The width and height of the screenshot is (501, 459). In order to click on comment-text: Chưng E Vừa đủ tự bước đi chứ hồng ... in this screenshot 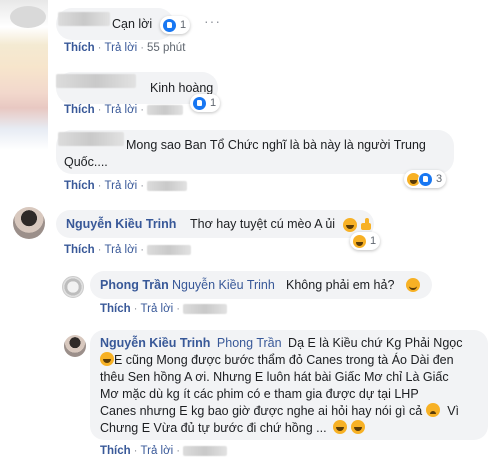, I will do `click(213, 428)`.